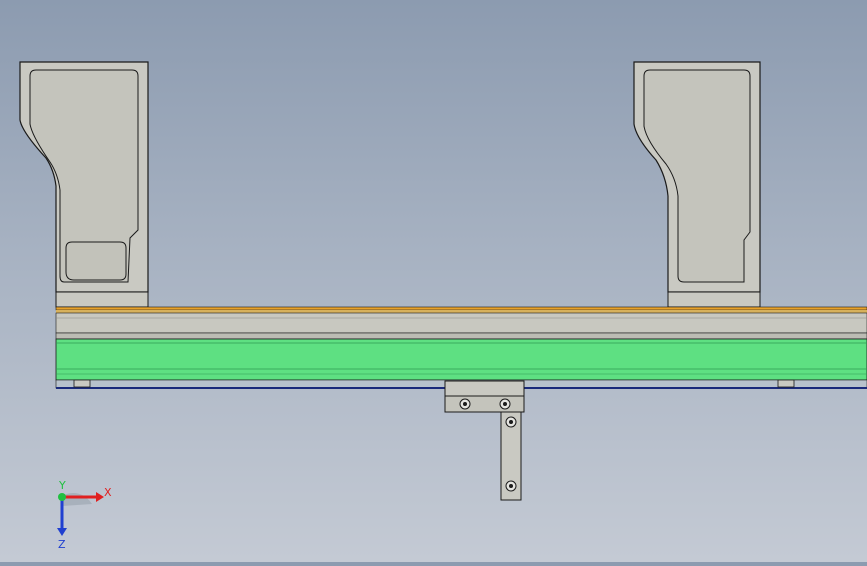  What do you see at coordinates (697, 184) in the screenshot?
I see `right-upright-bracket` at bounding box center [697, 184].